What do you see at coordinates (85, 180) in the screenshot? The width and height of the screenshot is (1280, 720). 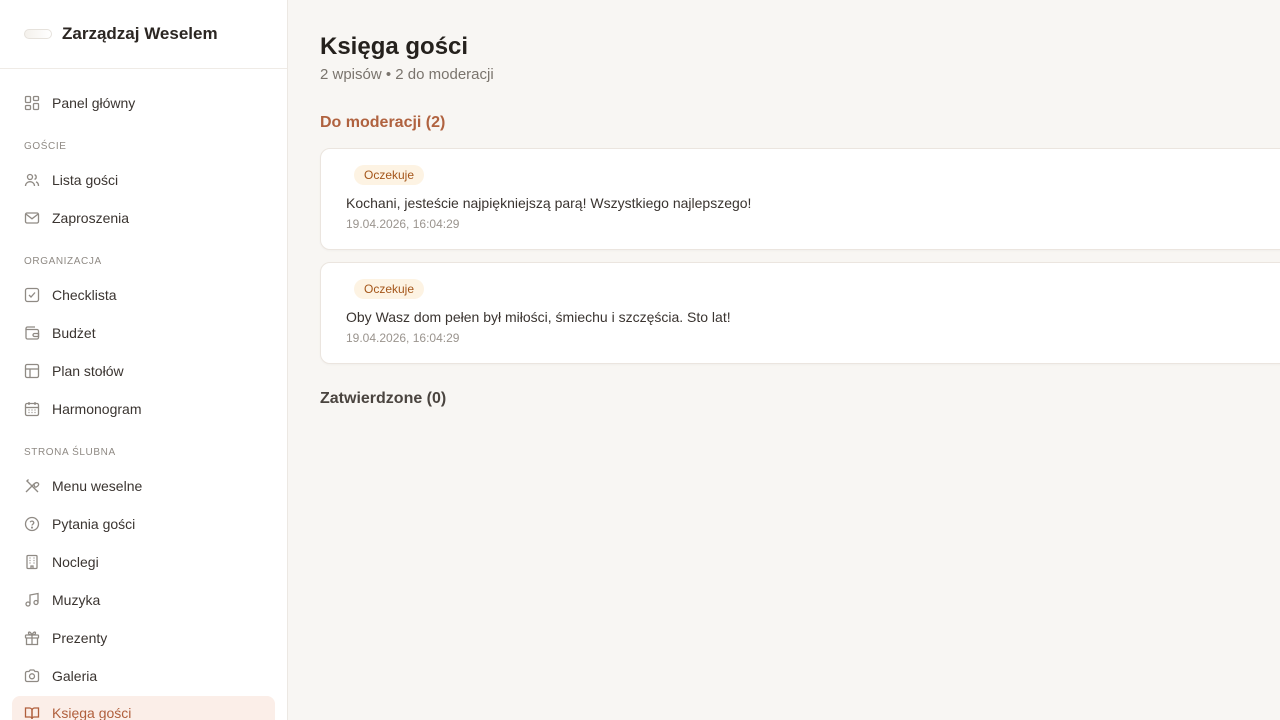 I see `sidebar-item-label: Lista gości` at bounding box center [85, 180].